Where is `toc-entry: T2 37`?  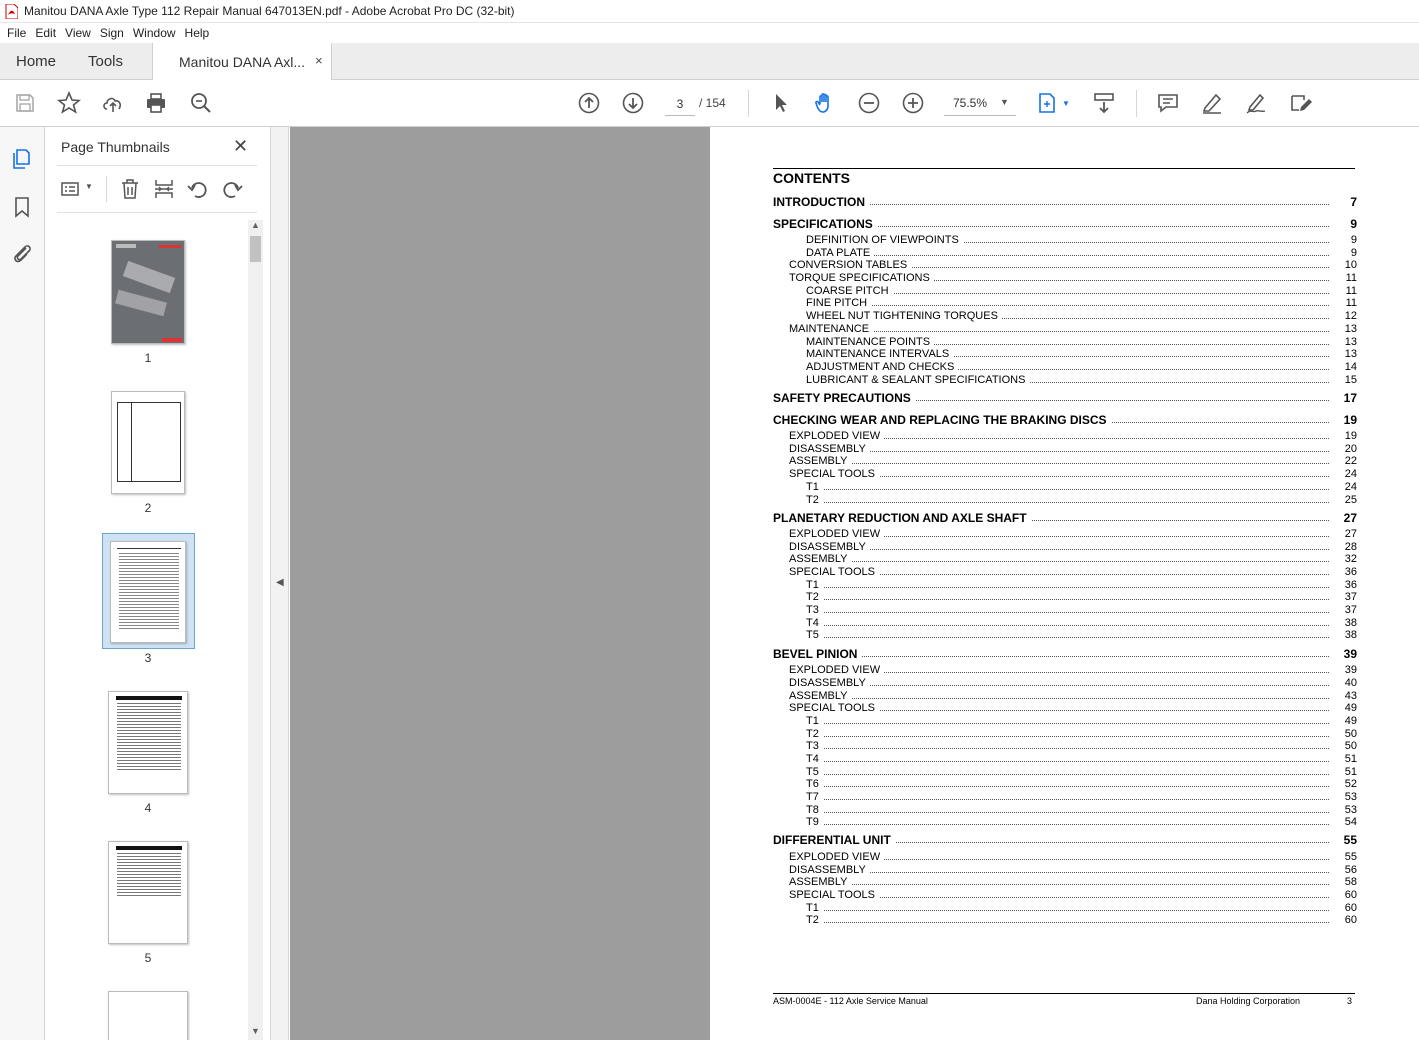 toc-entry: T2 37 is located at coordinates (1065, 598).